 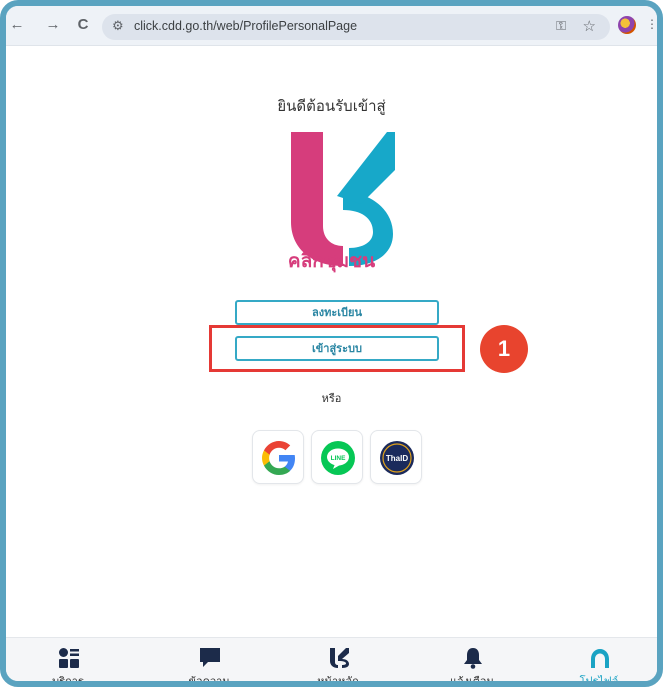 What do you see at coordinates (472, 681) in the screenshot?
I see `nav-notifications-label: แจ้งเตือน` at bounding box center [472, 681].